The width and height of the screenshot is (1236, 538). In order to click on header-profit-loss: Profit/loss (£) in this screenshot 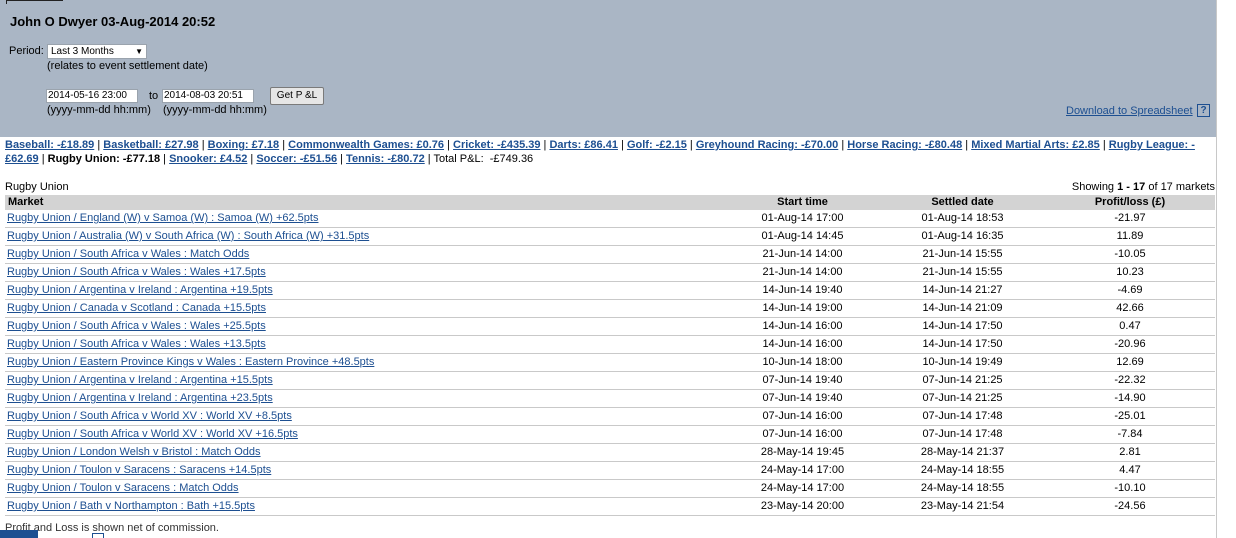, I will do `click(1130, 202)`.